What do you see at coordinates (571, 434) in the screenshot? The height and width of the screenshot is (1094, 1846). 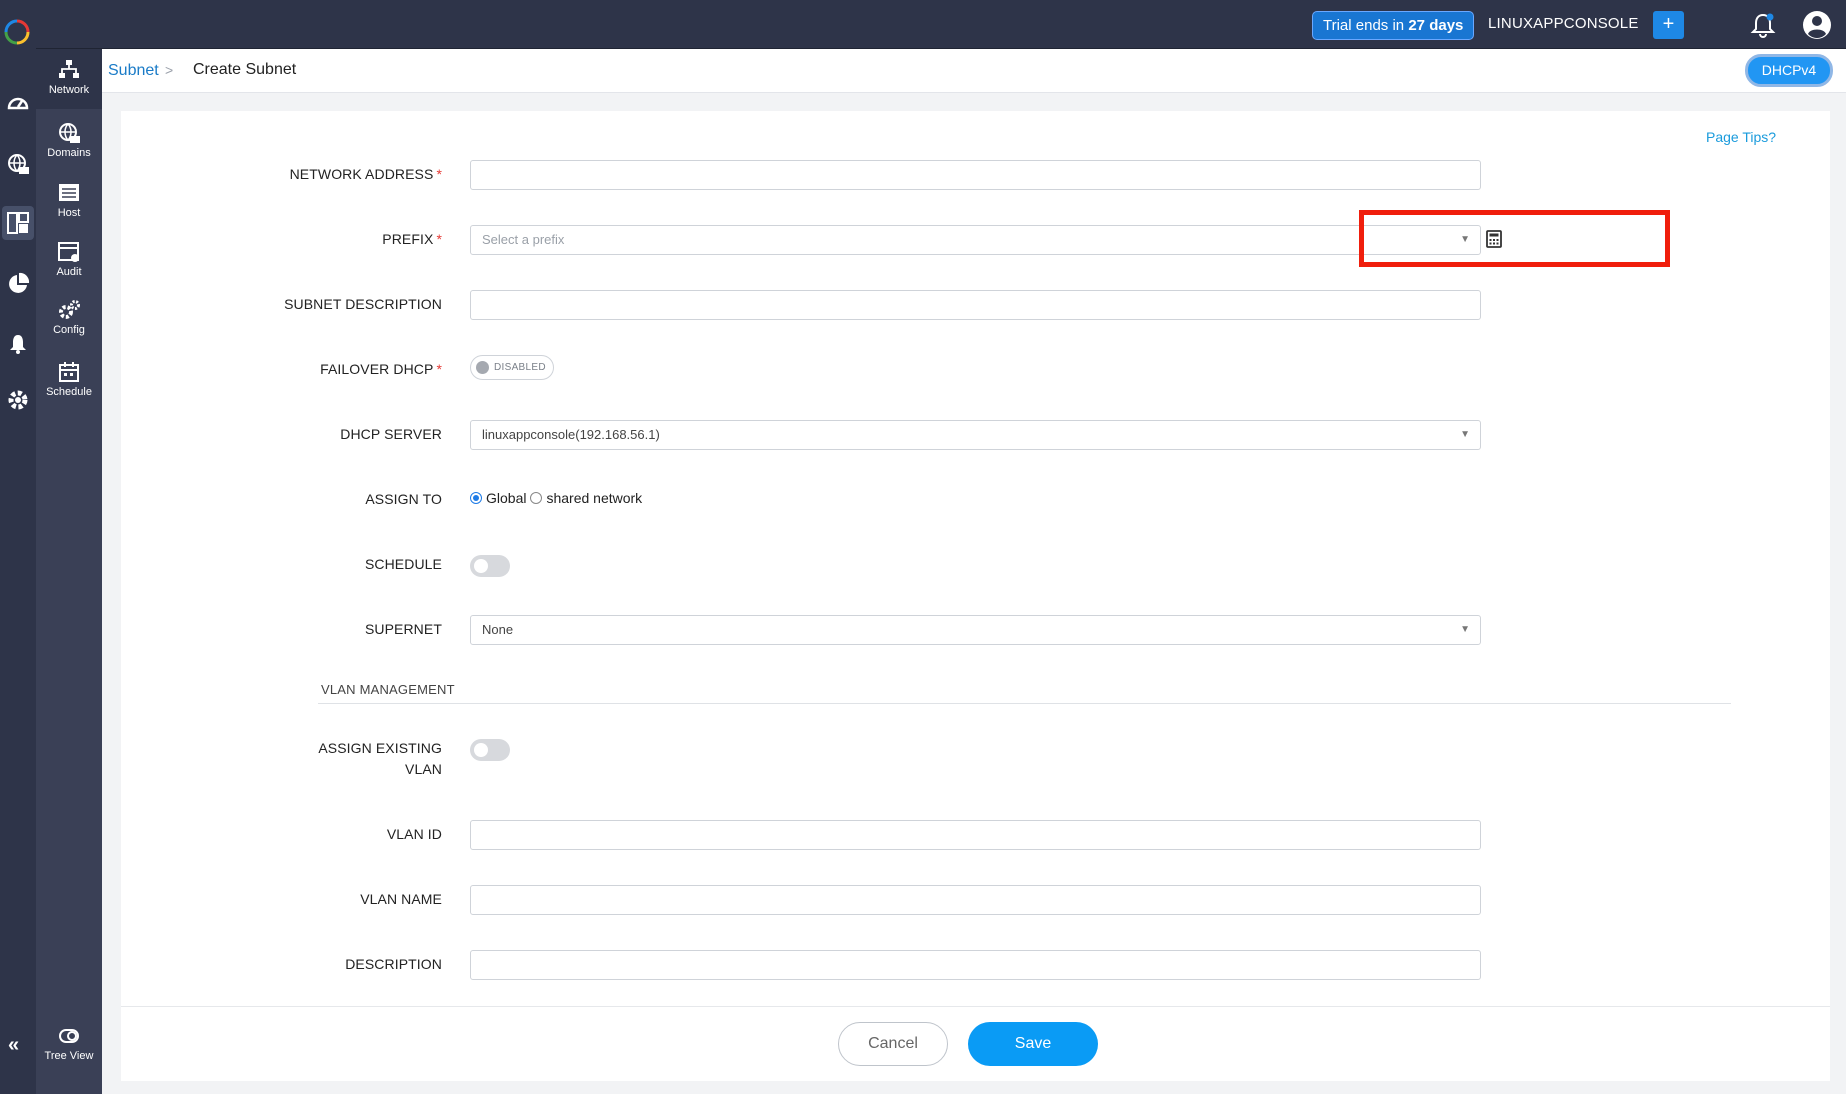 I see `dhcp-server-value: linuxappconsole(192.168.56.1)` at bounding box center [571, 434].